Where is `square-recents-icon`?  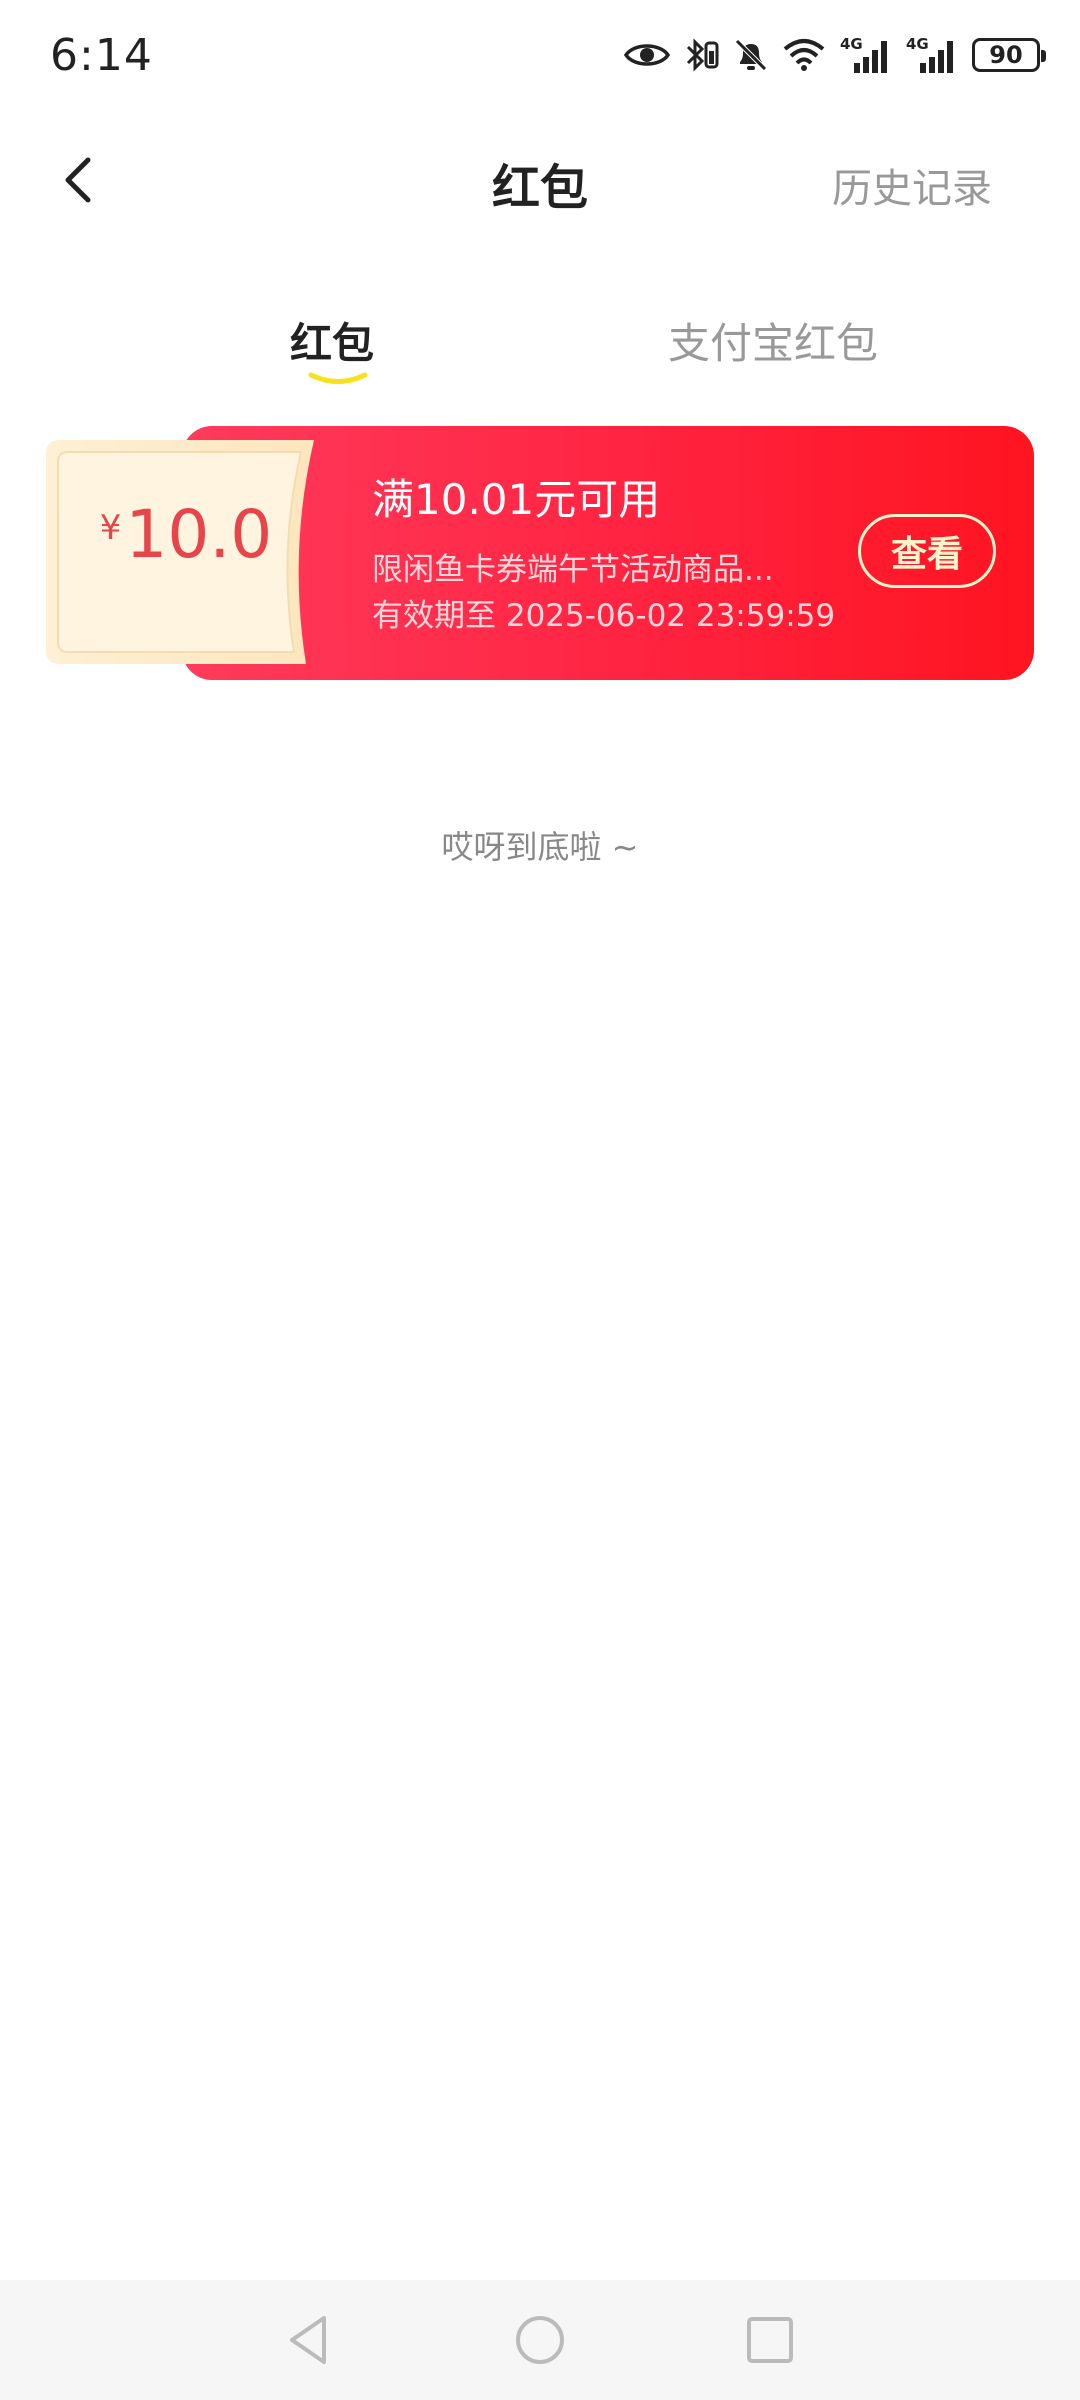
square-recents-icon is located at coordinates (770, 2340).